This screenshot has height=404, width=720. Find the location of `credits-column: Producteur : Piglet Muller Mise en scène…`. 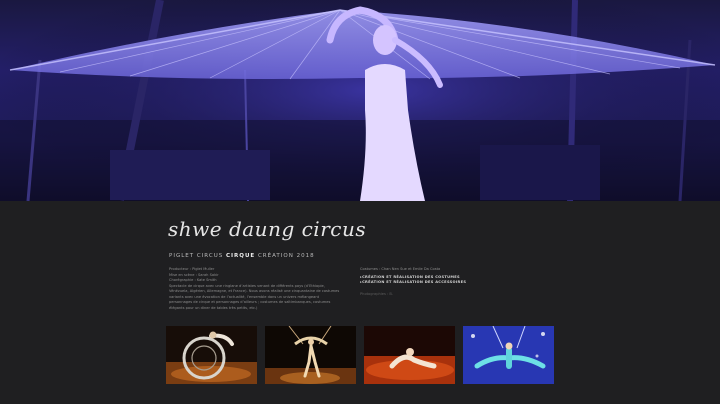

credits-column: Producteur : Piglet Muller Mise en scène… is located at coordinates (255, 289).